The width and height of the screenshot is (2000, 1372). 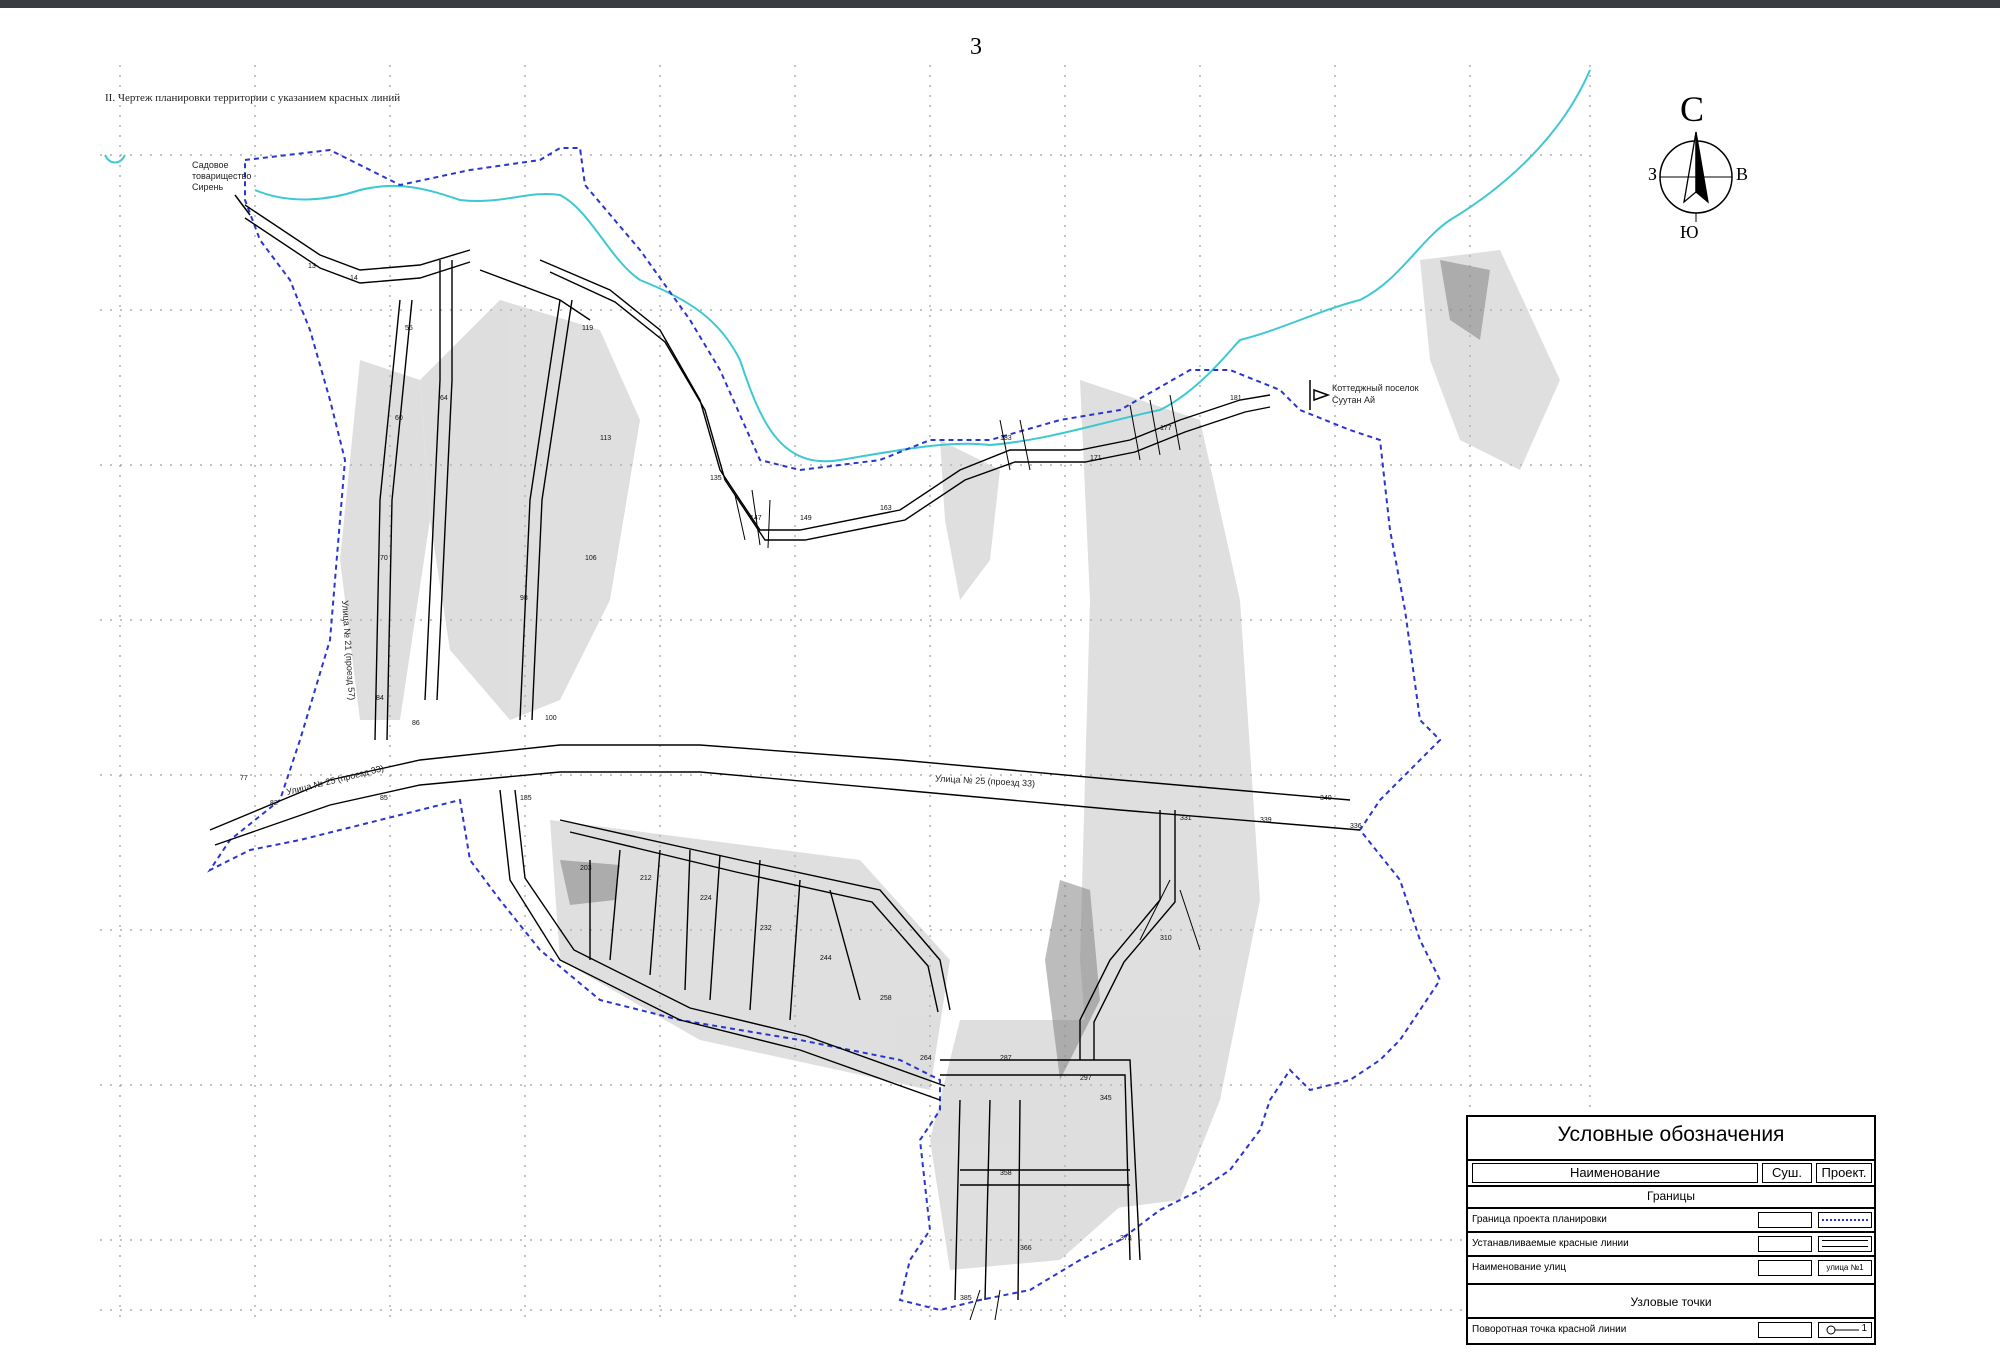 What do you see at coordinates (591, 558) in the screenshot?
I see `svg-text: 106` at bounding box center [591, 558].